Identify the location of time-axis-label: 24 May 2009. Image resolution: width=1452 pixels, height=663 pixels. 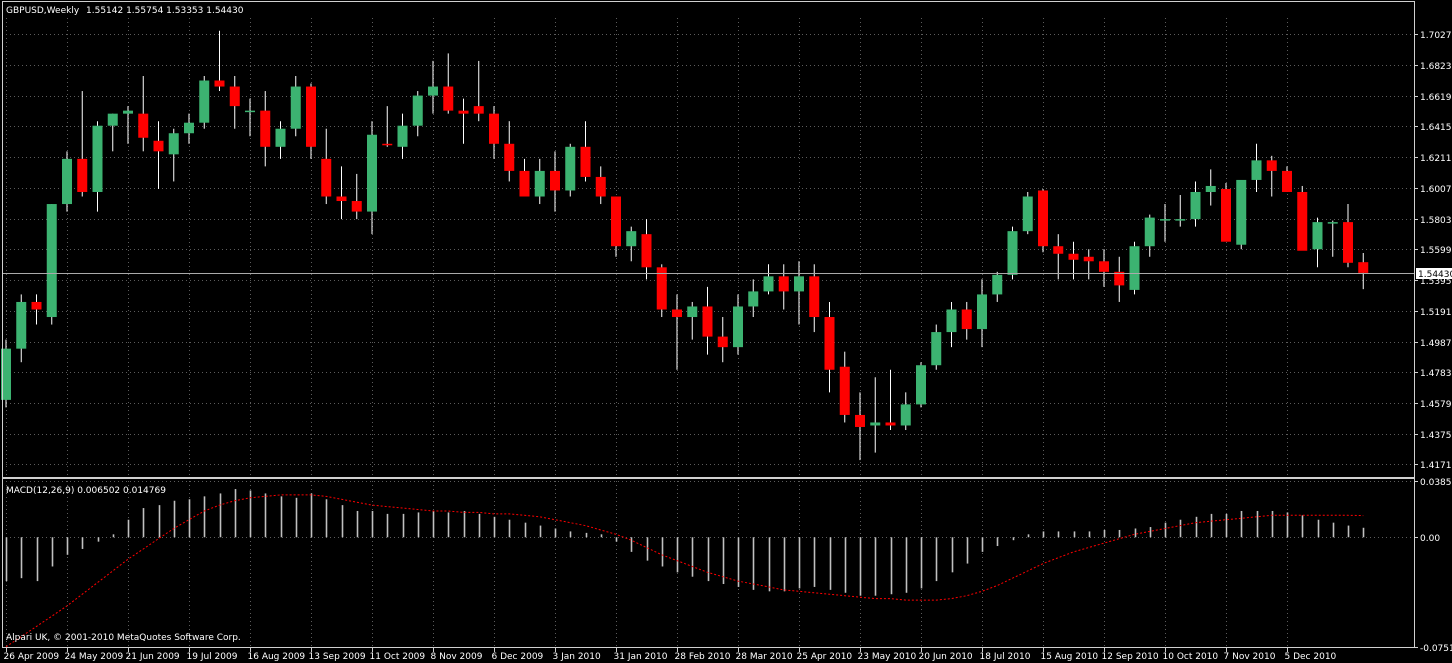
(94, 657).